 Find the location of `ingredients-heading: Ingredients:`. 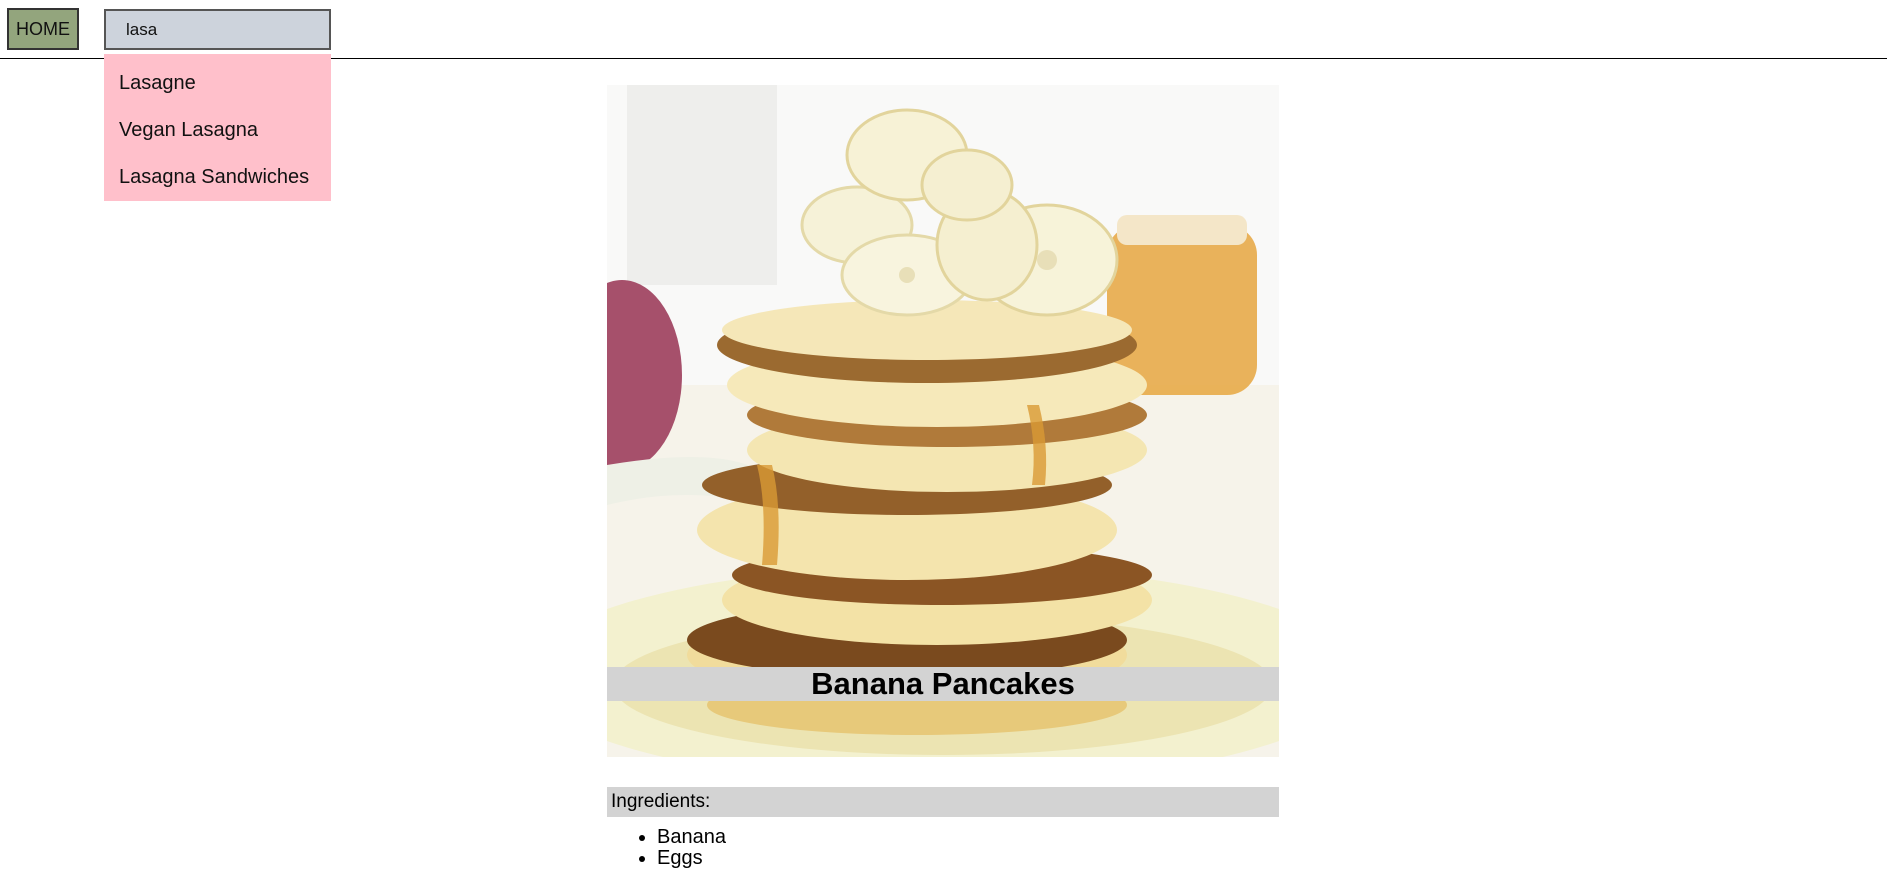

ingredients-heading: Ingredients: is located at coordinates (943, 802).